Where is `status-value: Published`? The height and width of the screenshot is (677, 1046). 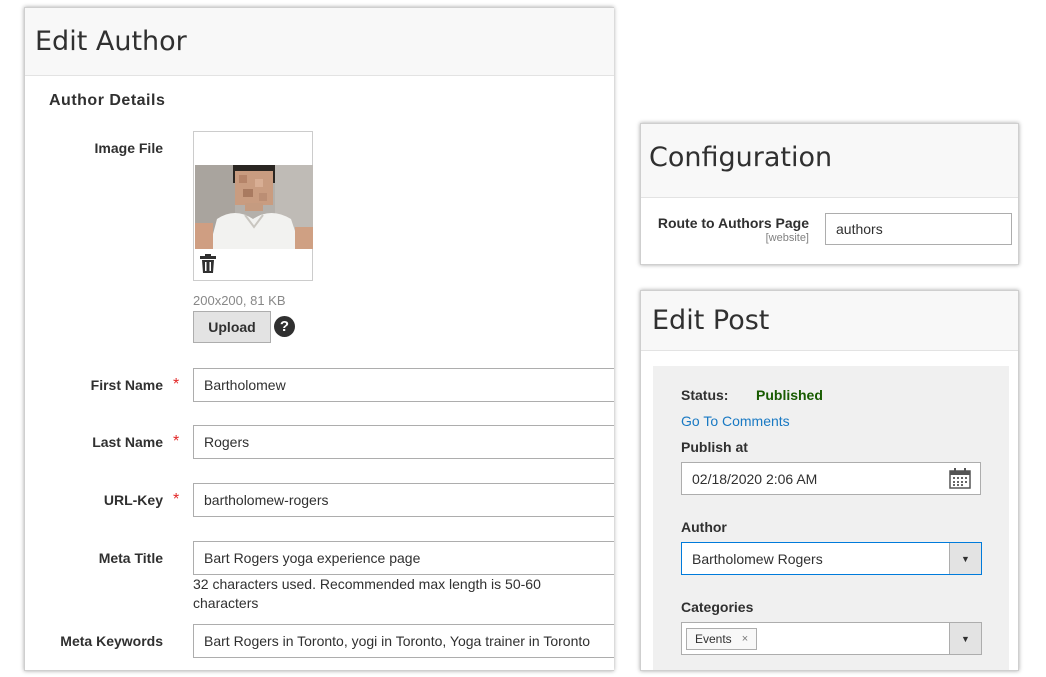
status-value: Published is located at coordinates (789, 395).